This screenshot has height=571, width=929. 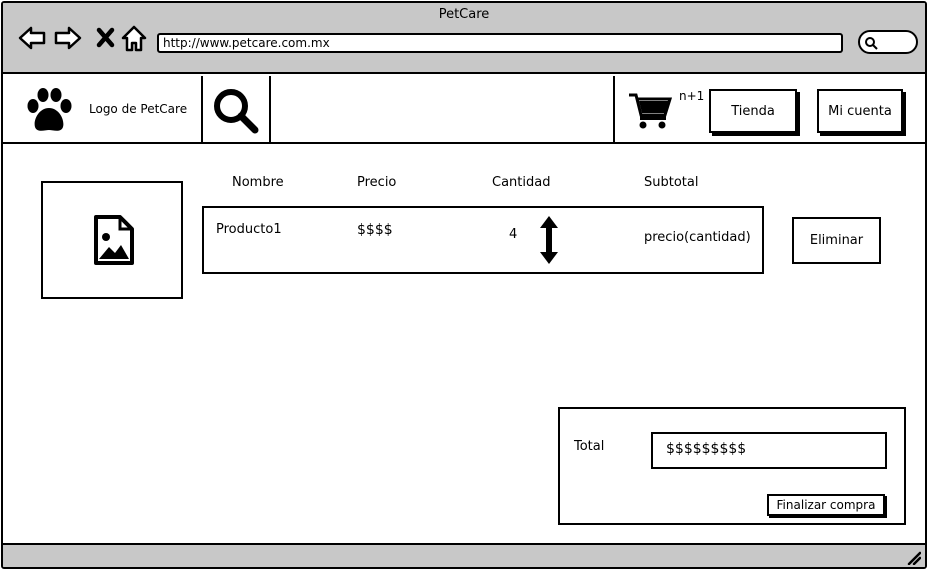 What do you see at coordinates (377, 182) in the screenshot?
I see `column-header-price: Precio` at bounding box center [377, 182].